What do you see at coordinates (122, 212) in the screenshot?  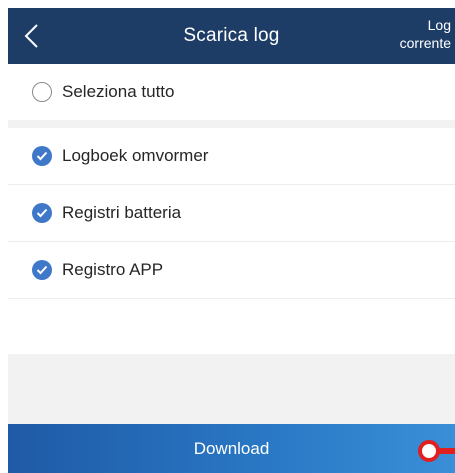 I see `list-item-label: Registri batteria` at bounding box center [122, 212].